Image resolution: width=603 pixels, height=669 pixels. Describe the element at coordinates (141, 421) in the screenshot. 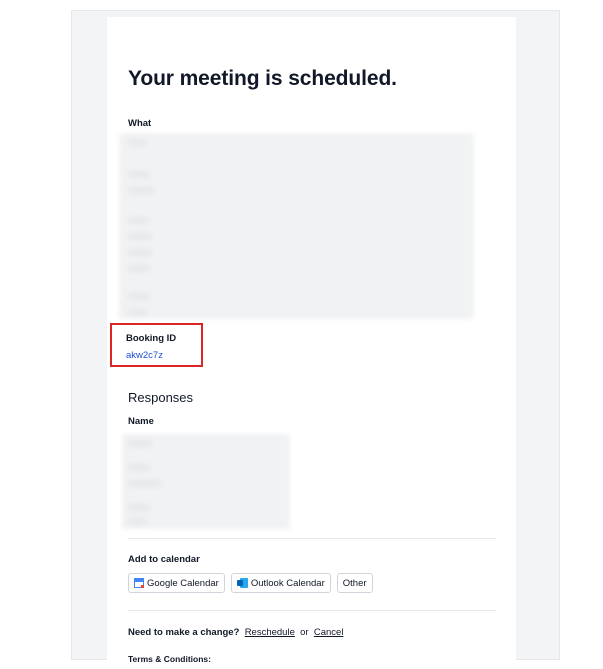

I see `name-label: Name` at that location.